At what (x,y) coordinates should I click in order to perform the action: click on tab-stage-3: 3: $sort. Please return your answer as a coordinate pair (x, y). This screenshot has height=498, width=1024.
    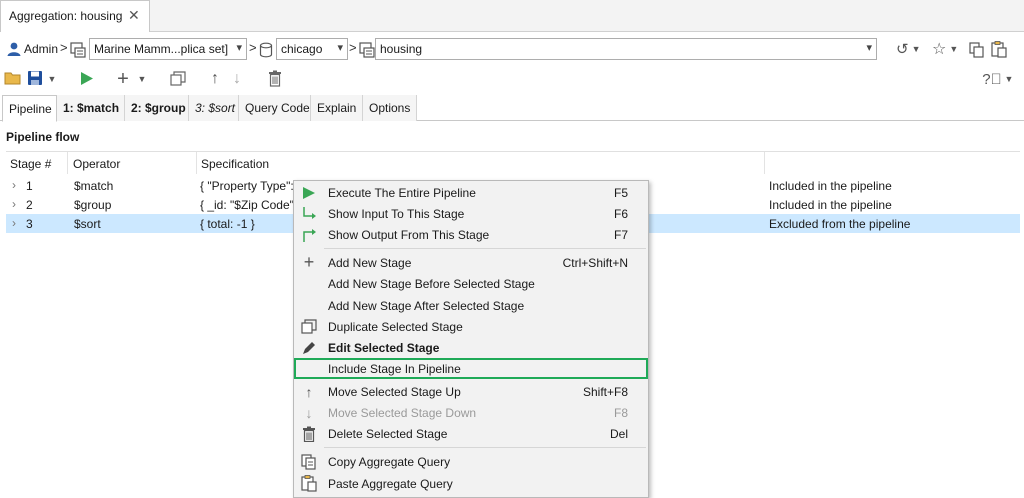
    Looking at the image, I should click on (214, 108).